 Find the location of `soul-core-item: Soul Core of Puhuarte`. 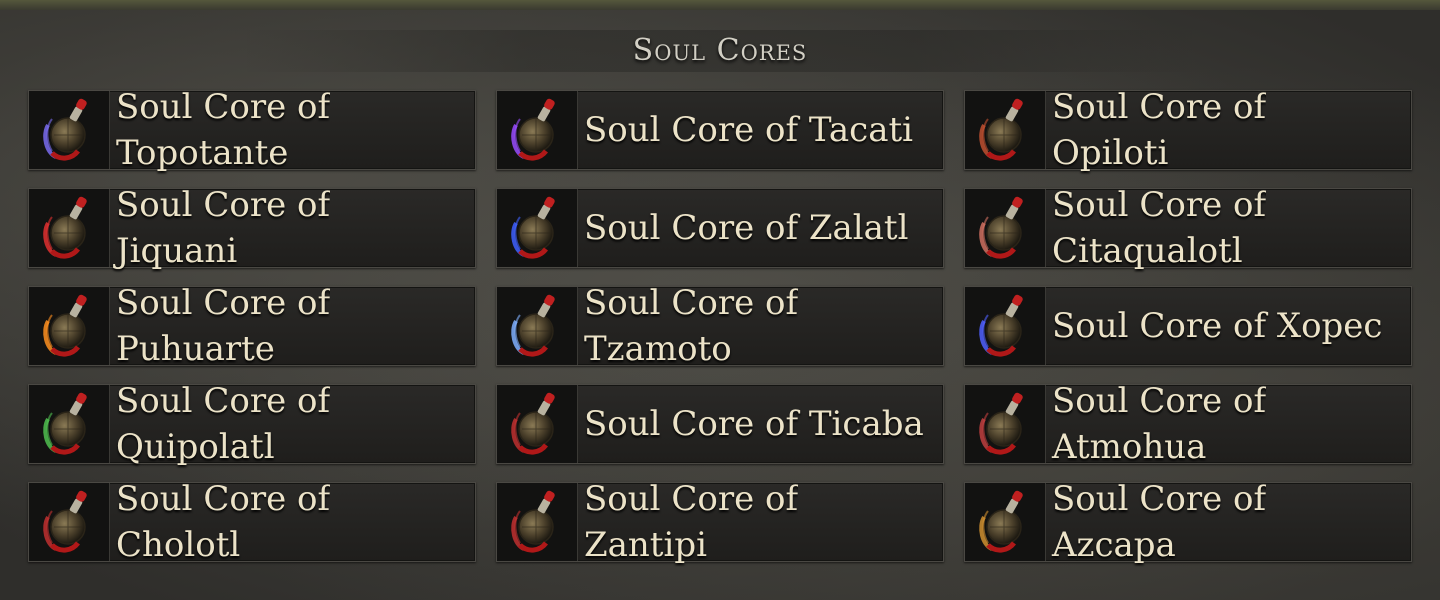

soul-core-item: Soul Core of Puhuarte is located at coordinates (252, 326).